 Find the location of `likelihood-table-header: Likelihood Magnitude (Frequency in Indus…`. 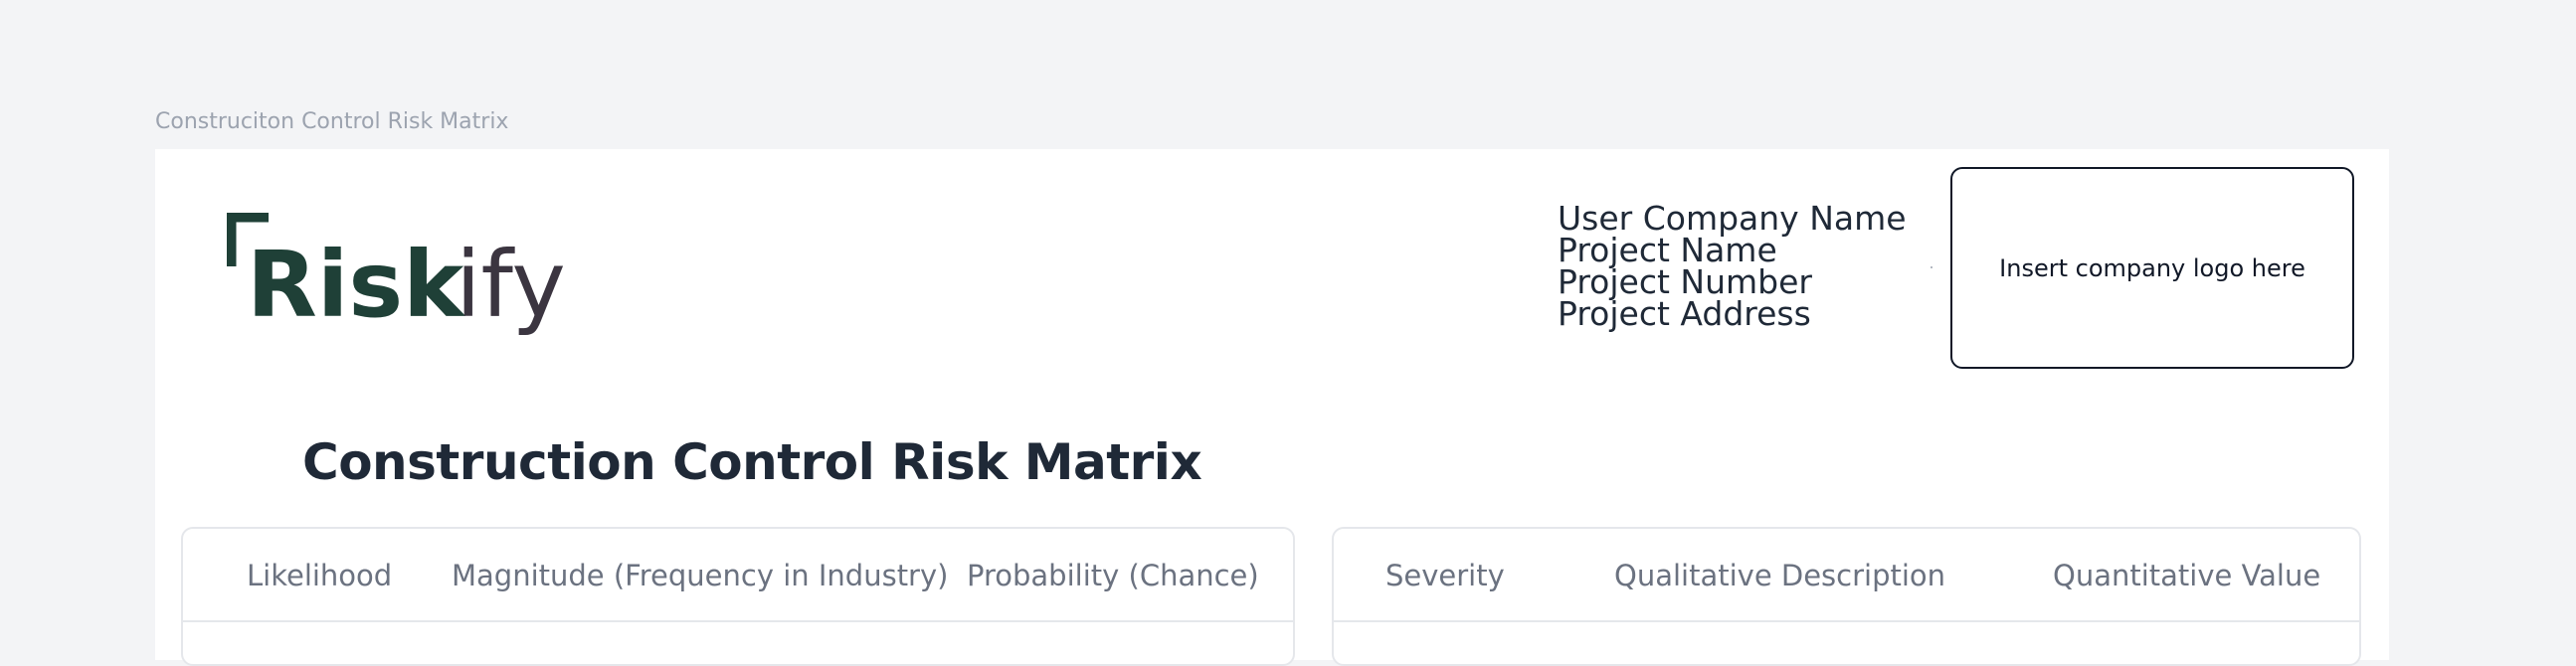

likelihood-table-header: Likelihood Magnitude (Frequency in Indus… is located at coordinates (738, 576).